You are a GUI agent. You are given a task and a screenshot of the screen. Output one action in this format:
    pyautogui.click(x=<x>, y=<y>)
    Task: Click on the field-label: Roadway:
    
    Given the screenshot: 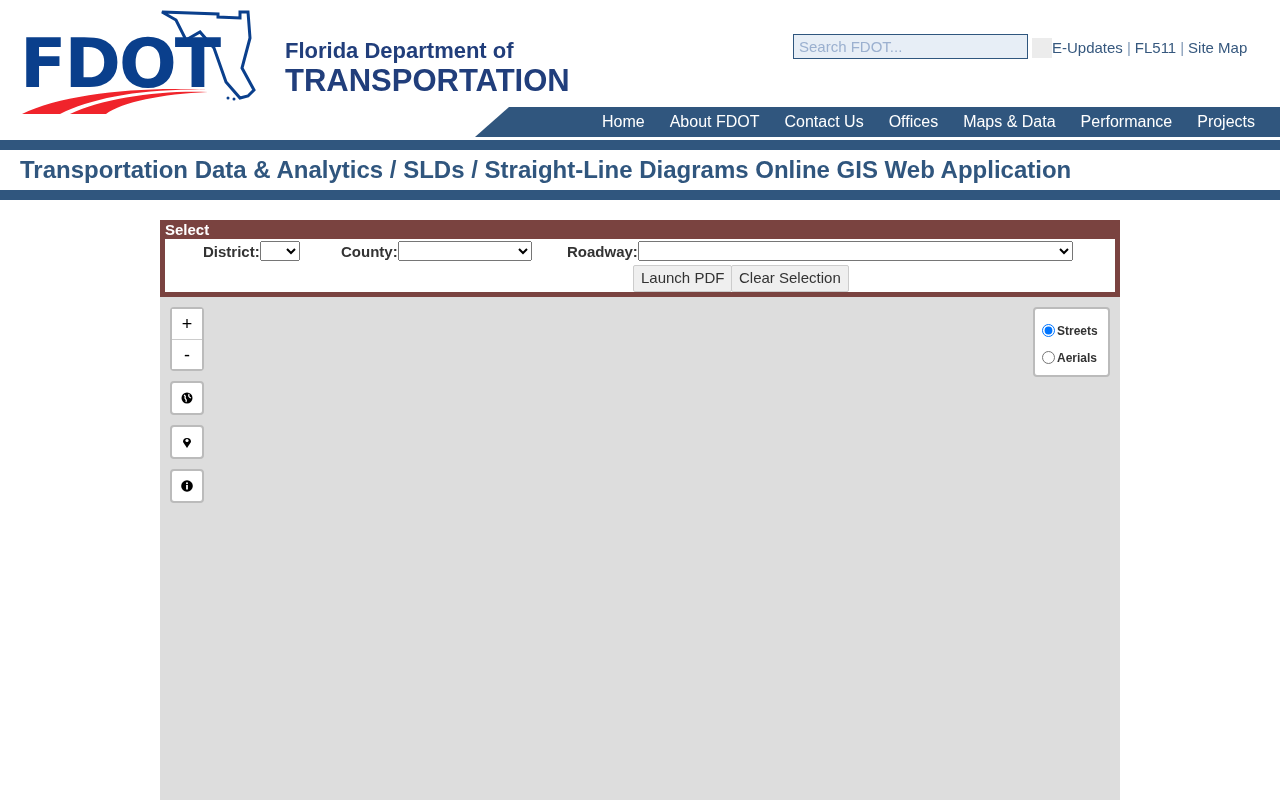 What is the action you would take?
    pyautogui.click(x=602, y=252)
    